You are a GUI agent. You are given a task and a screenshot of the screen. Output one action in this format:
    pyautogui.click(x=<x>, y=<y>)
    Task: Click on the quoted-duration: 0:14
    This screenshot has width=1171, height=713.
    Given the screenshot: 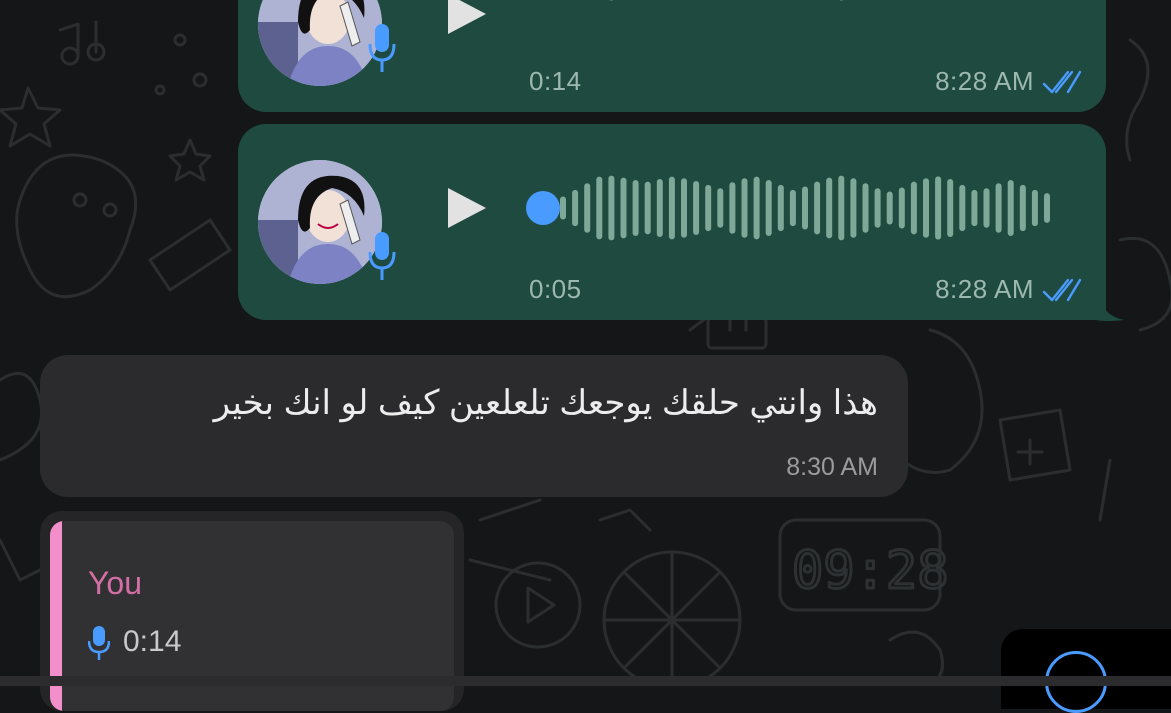 What is the action you would take?
    pyautogui.click(x=152, y=642)
    